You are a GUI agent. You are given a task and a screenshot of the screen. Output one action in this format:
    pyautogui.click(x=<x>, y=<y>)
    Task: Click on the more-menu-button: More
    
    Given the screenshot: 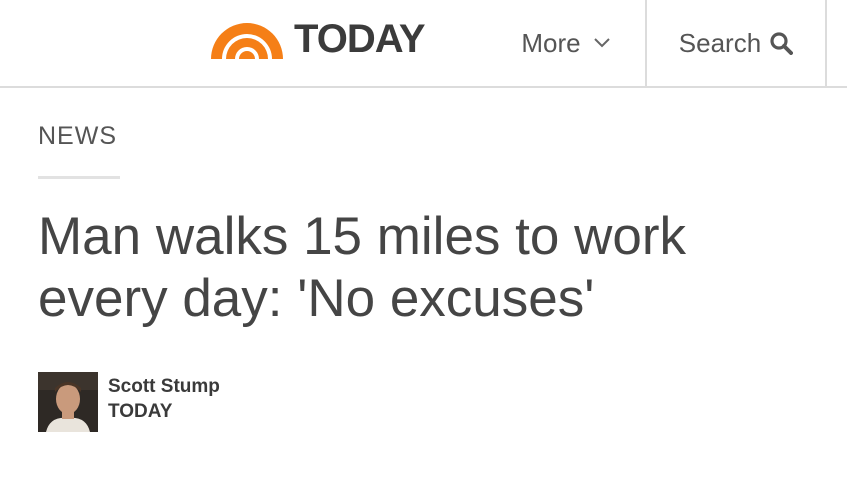 What is the action you would take?
    pyautogui.click(x=566, y=43)
    